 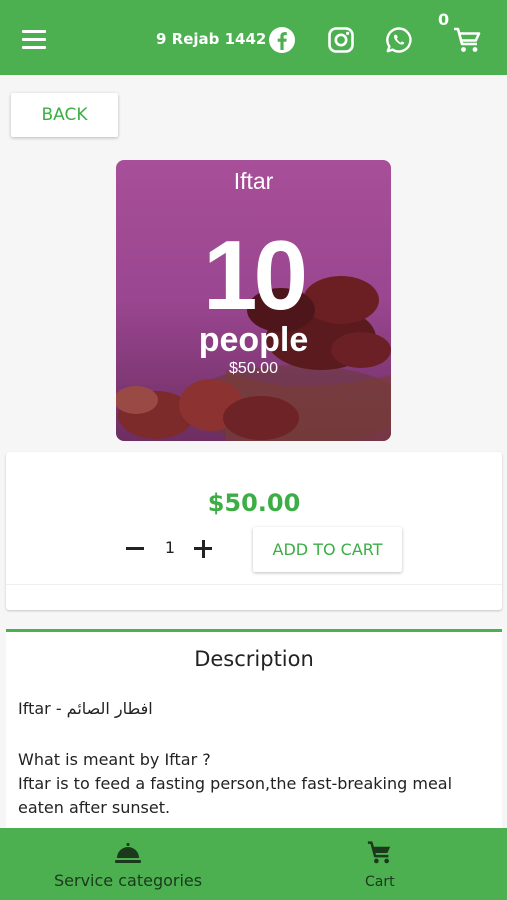 I want to click on image-title: Iftar, so click(x=253, y=181).